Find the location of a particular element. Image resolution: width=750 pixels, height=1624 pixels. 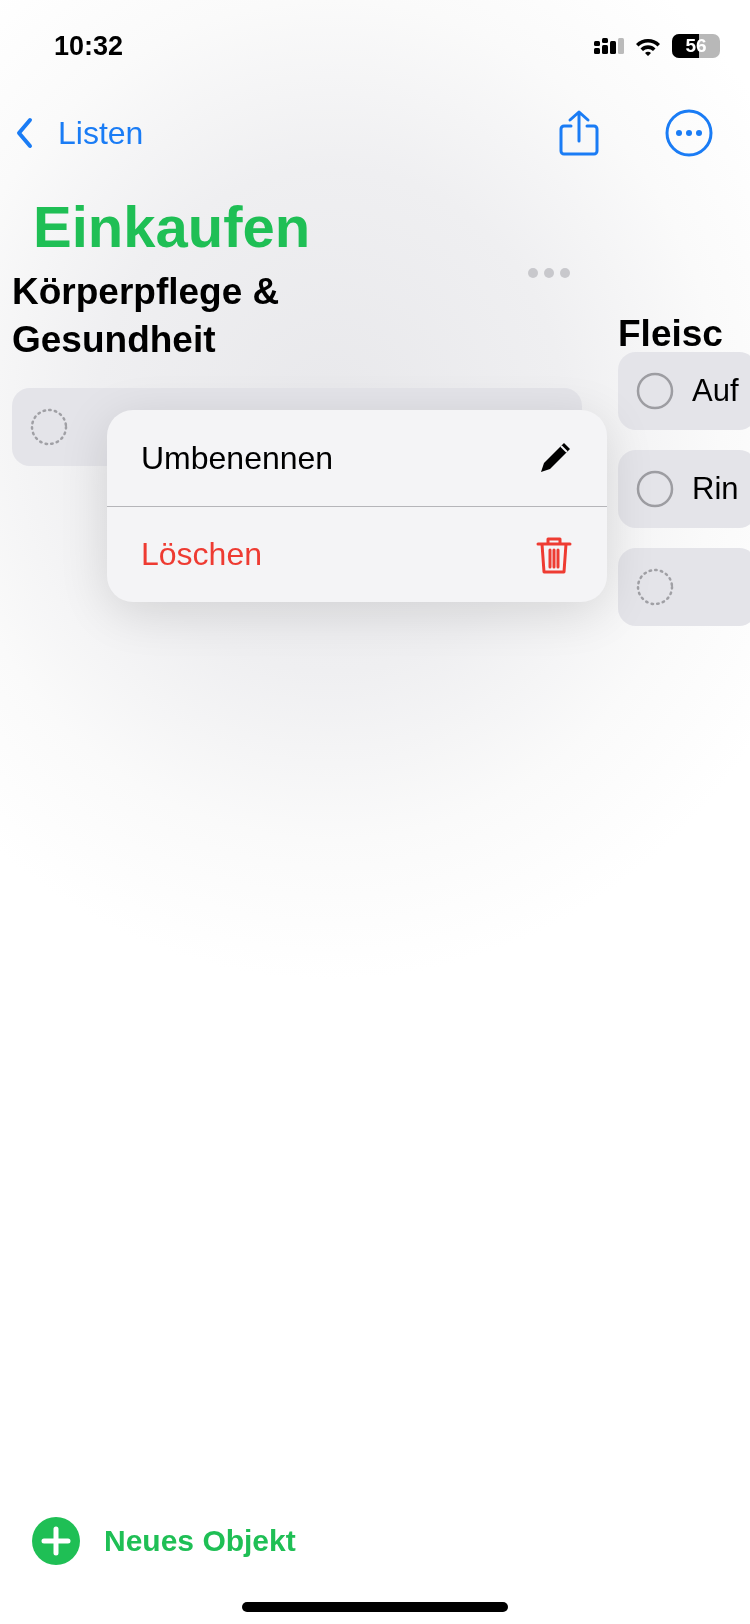

column-heading: Körperpflege & Gesundheit is located at coordinates (146, 316).